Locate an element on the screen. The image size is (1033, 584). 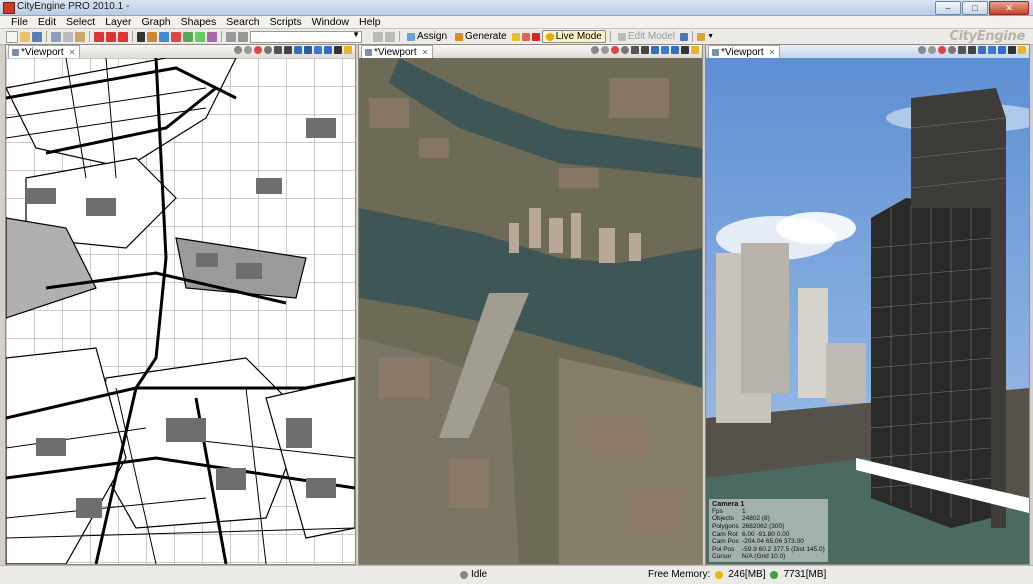
divide-icon is located at coordinates (390, 36).